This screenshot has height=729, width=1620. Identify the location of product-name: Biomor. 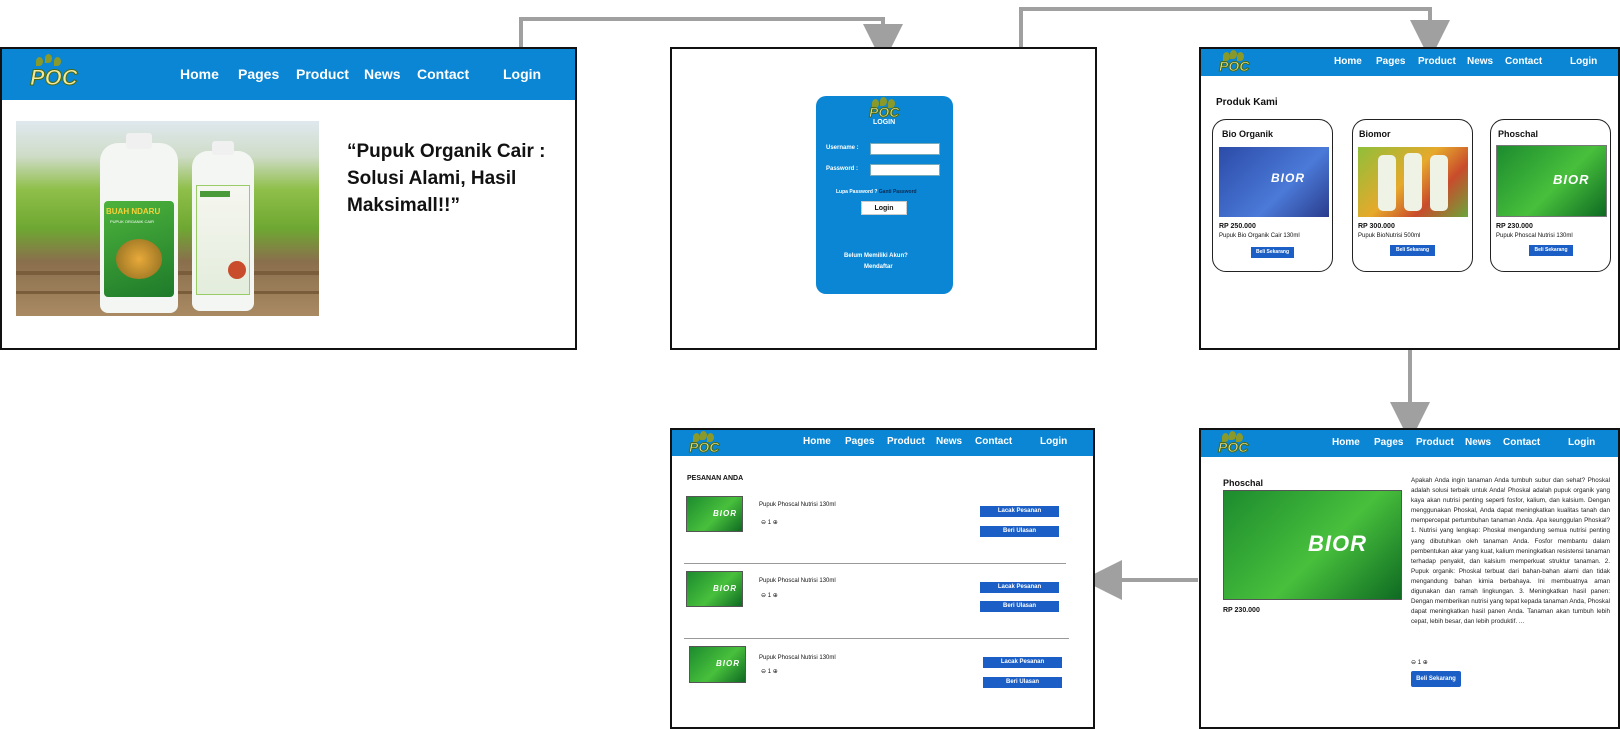
(1375, 134).